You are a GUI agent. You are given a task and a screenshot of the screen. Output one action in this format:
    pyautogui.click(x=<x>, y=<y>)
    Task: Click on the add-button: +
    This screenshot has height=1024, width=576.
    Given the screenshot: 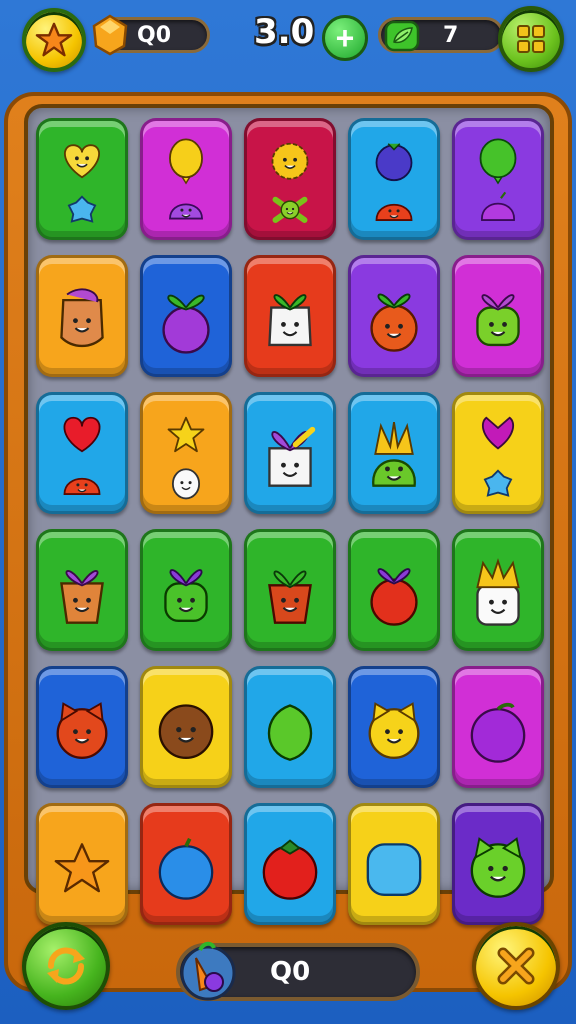 What is the action you would take?
    pyautogui.click(x=345, y=38)
    